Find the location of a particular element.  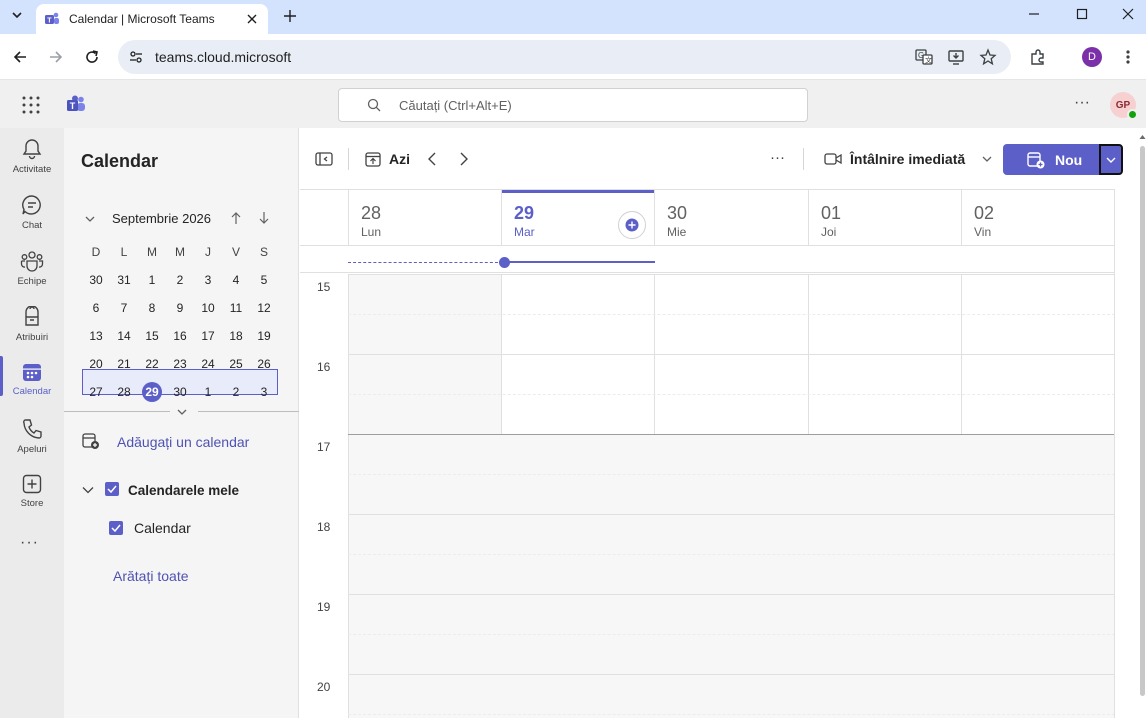

rail-item-assignments: Atribuiri is located at coordinates (32, 324).